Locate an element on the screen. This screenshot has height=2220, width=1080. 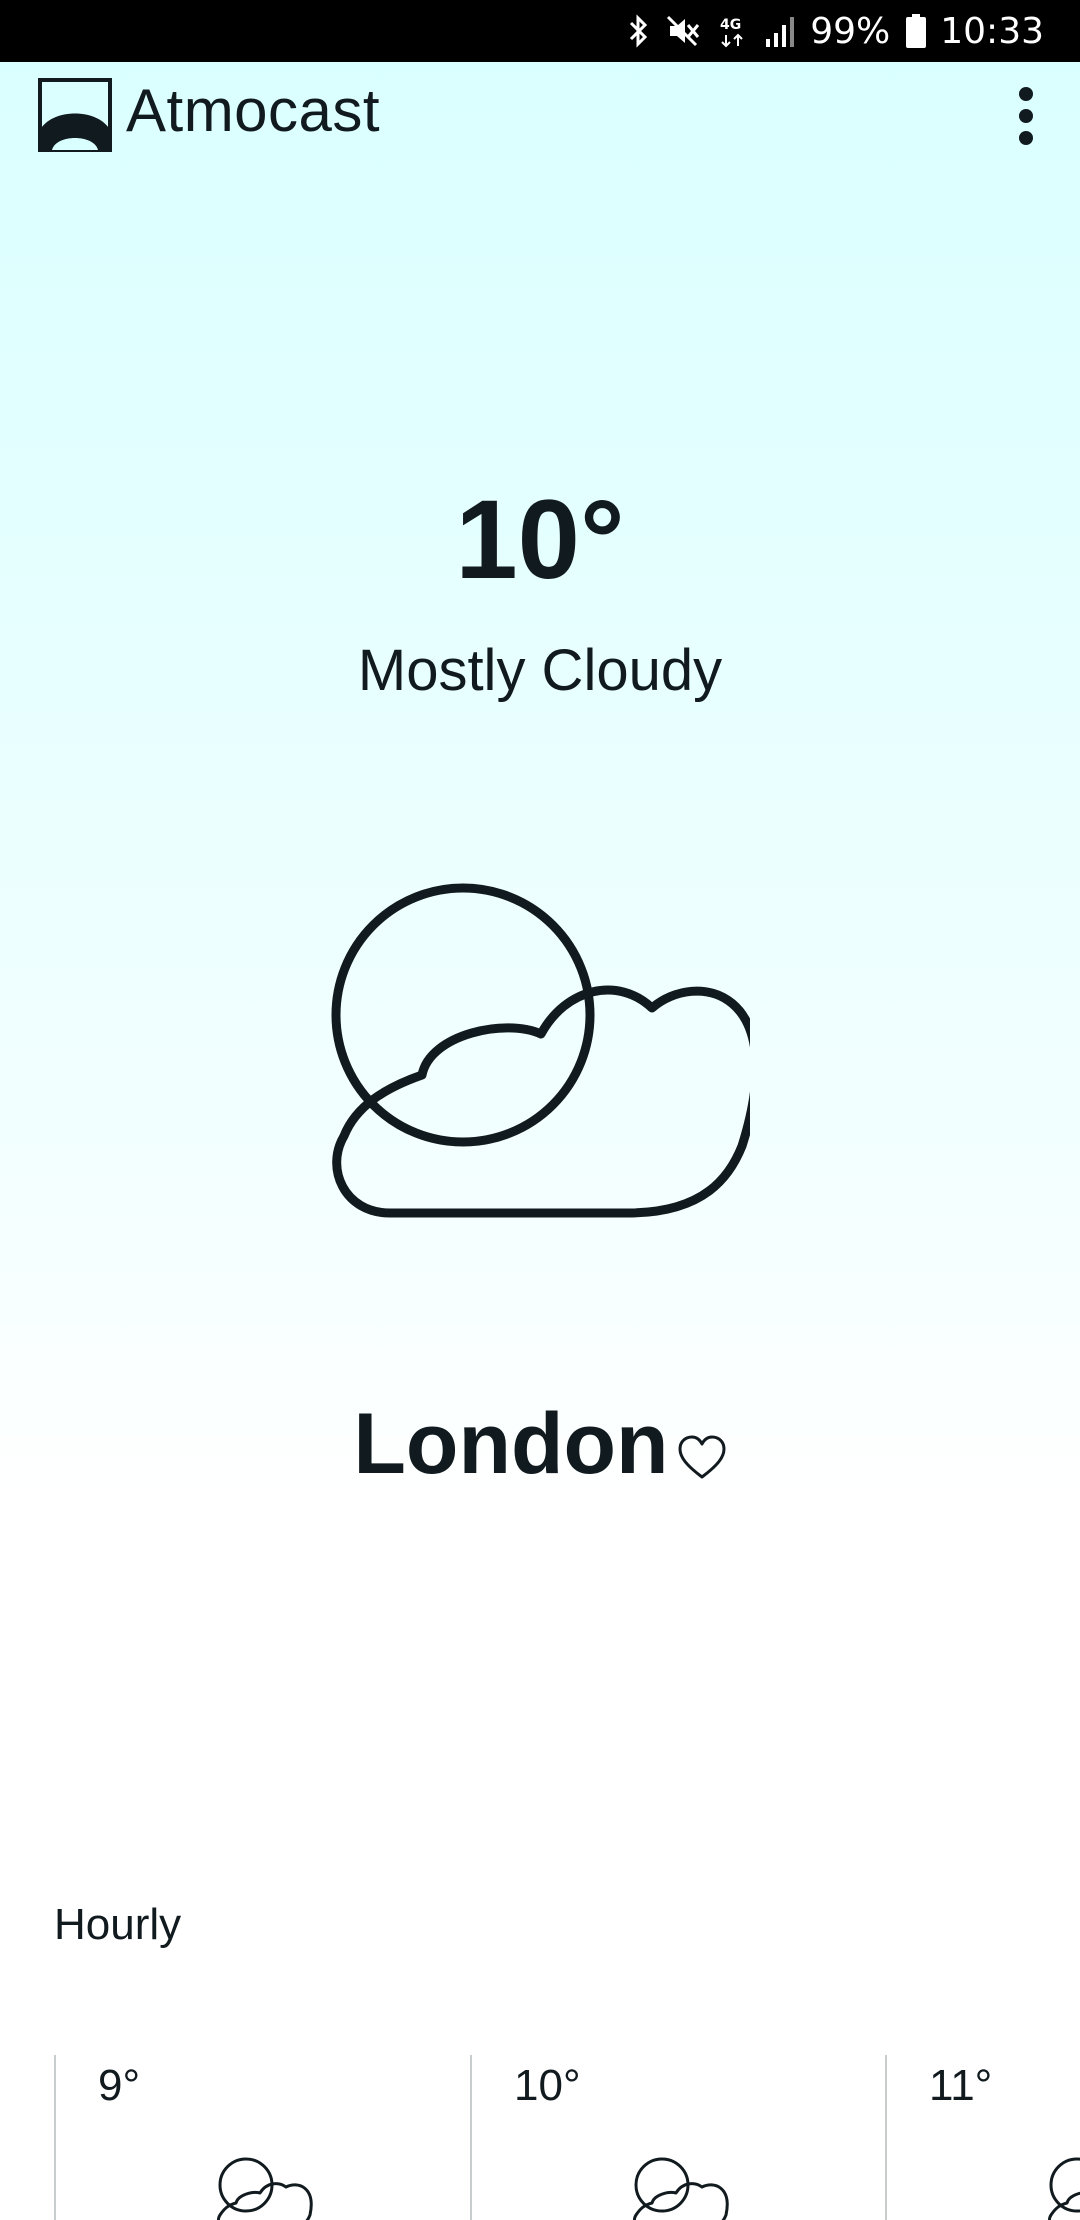
network-type-label: 4G is located at coordinates (730, 25).